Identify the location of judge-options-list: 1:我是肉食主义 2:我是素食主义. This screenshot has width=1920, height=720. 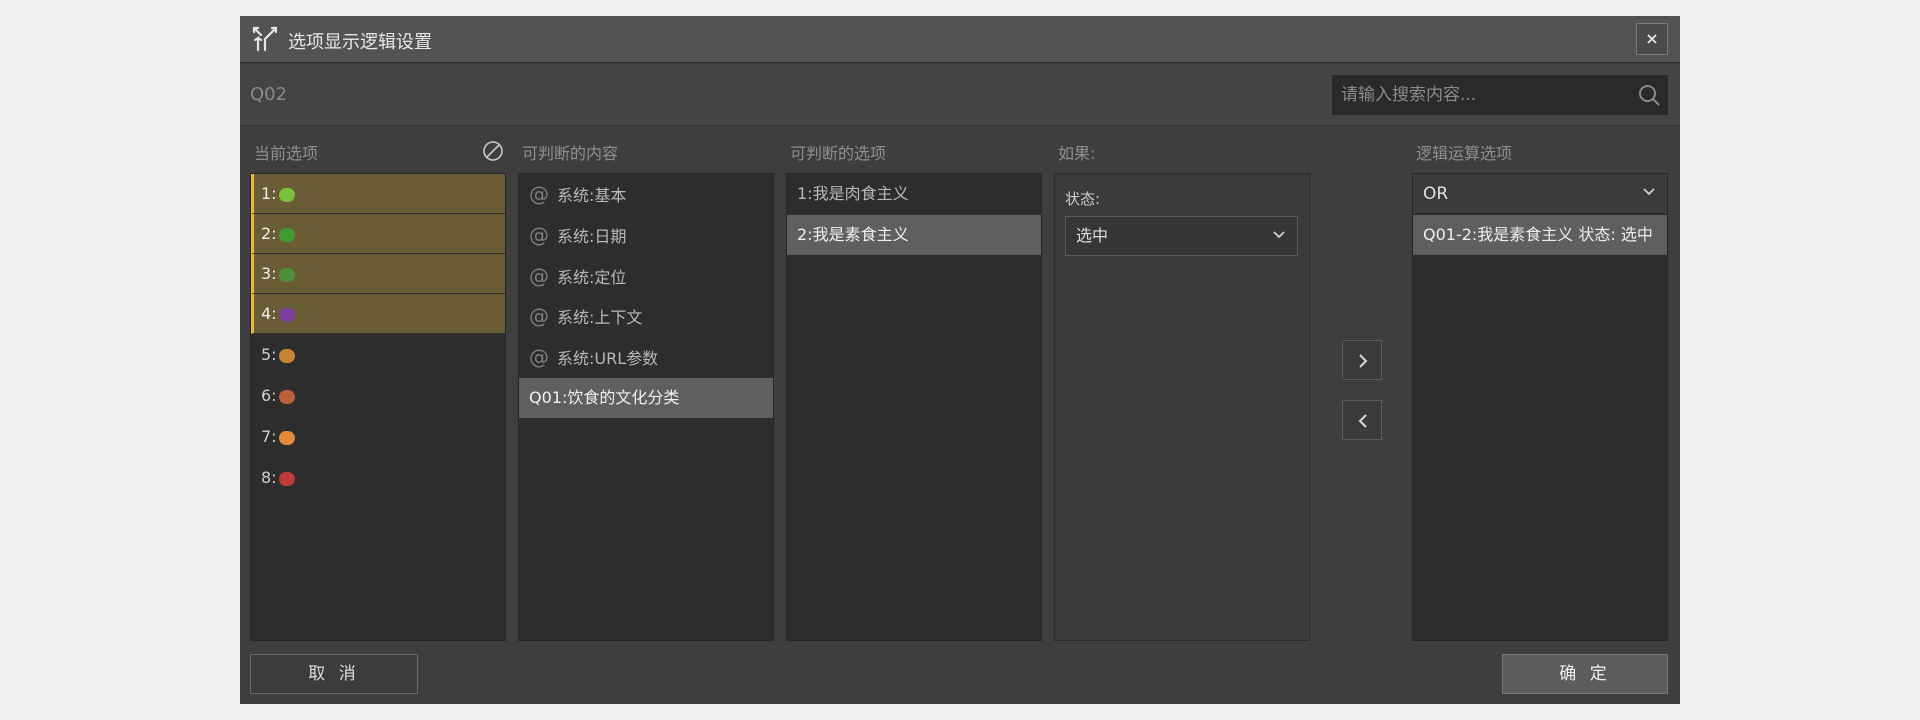
(914, 407).